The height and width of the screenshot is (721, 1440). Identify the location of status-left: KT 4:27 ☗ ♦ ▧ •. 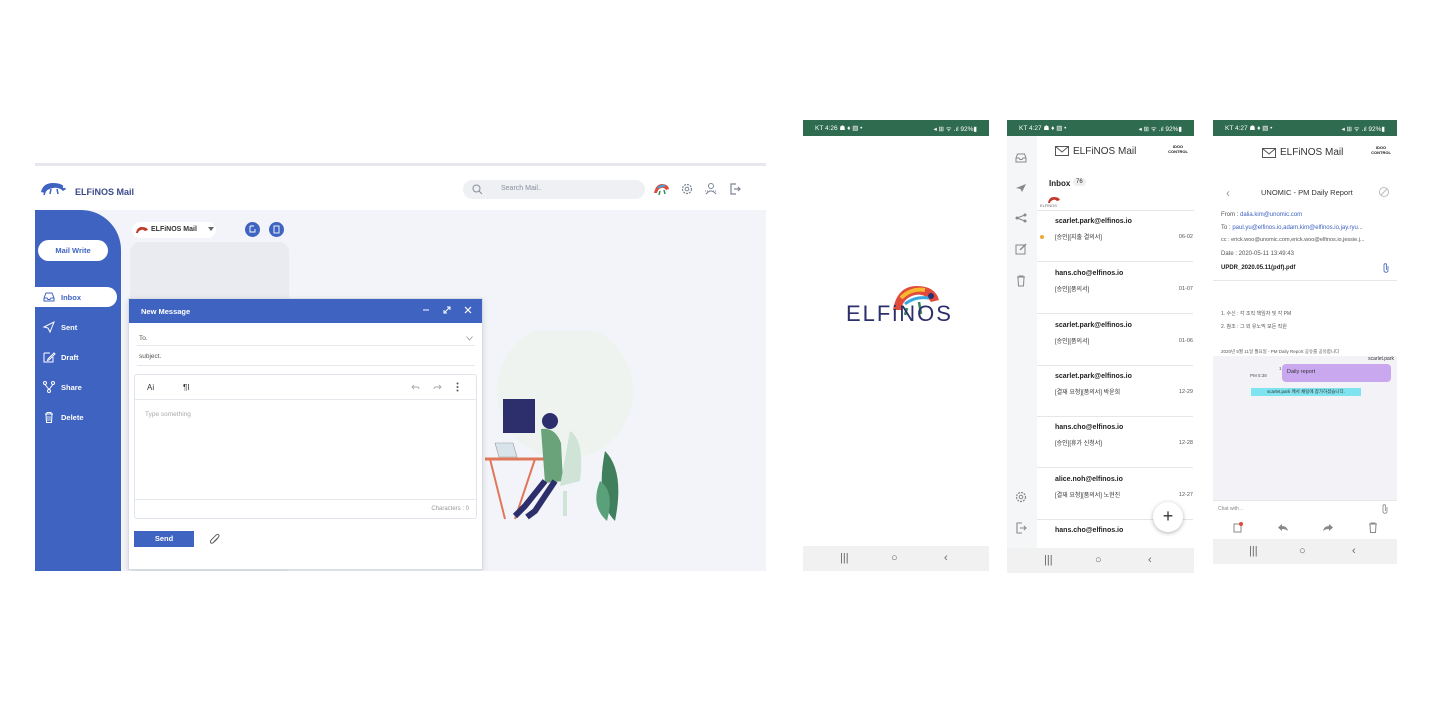
(1249, 128).